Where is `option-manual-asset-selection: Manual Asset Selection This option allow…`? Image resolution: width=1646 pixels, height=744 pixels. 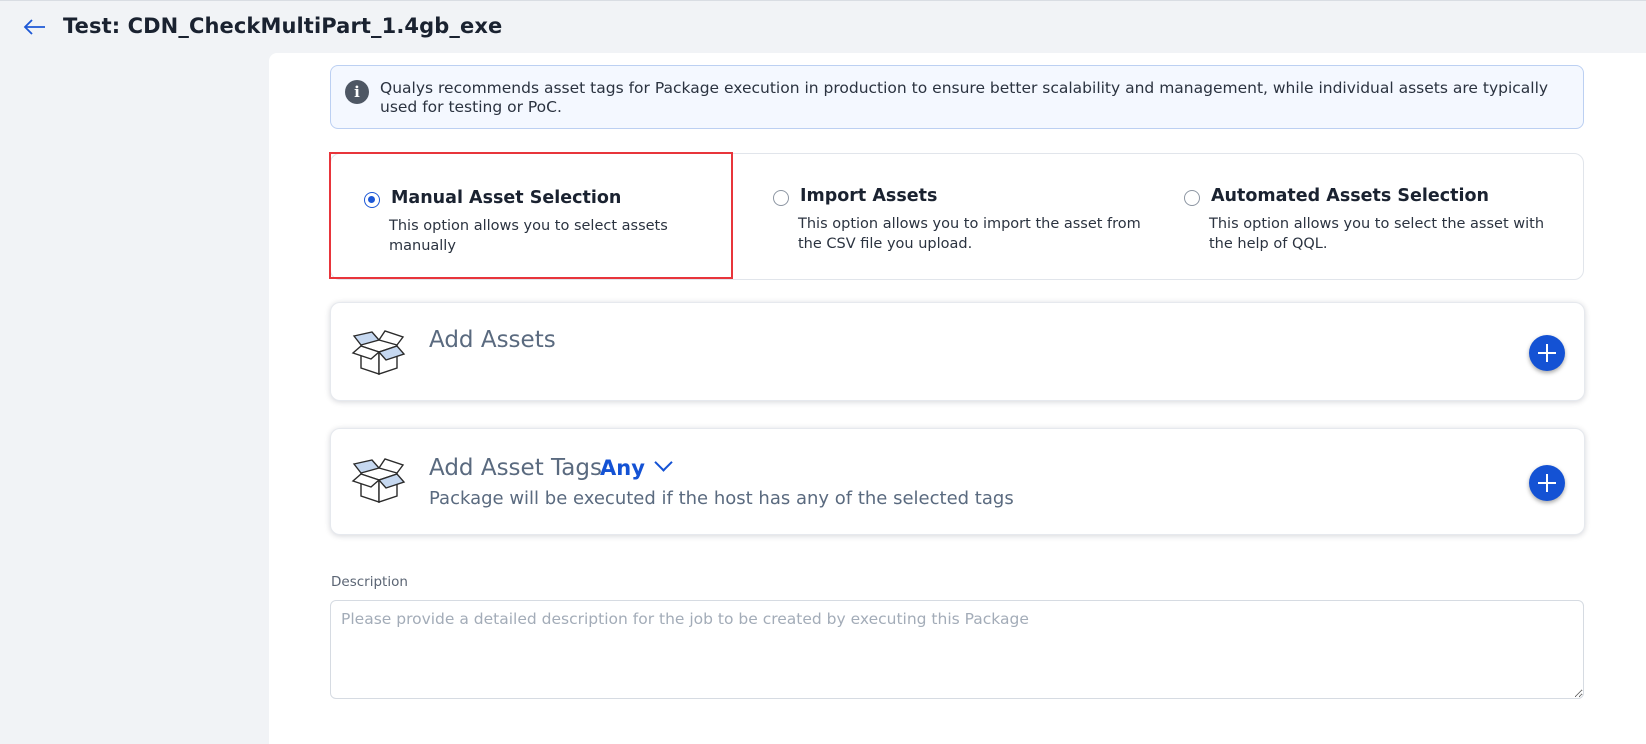 option-manual-asset-selection: Manual Asset Selection This option allow… is located at coordinates (531, 215).